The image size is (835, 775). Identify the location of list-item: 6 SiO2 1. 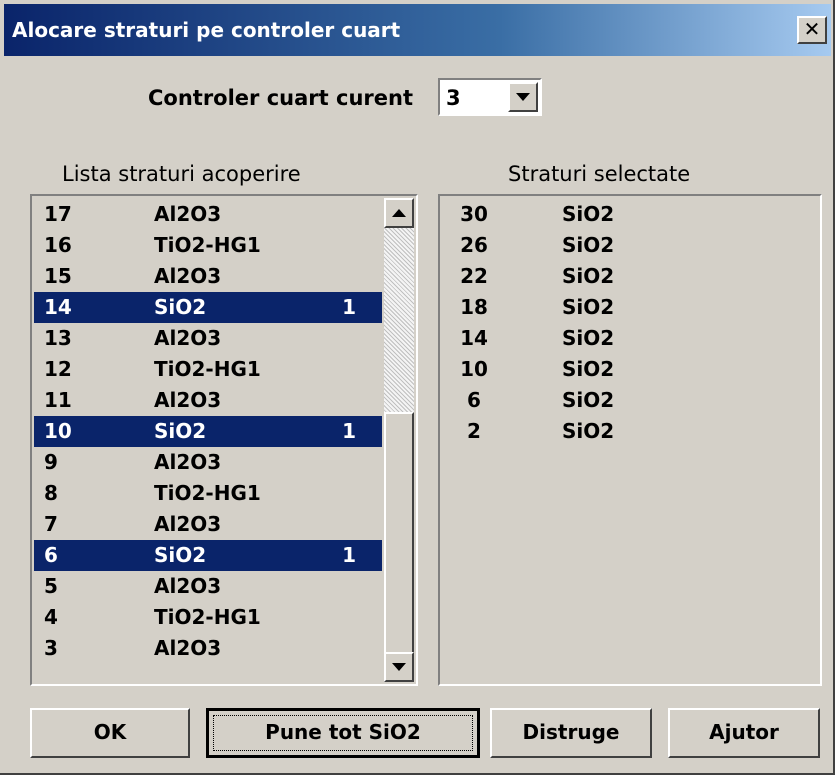
(208, 555).